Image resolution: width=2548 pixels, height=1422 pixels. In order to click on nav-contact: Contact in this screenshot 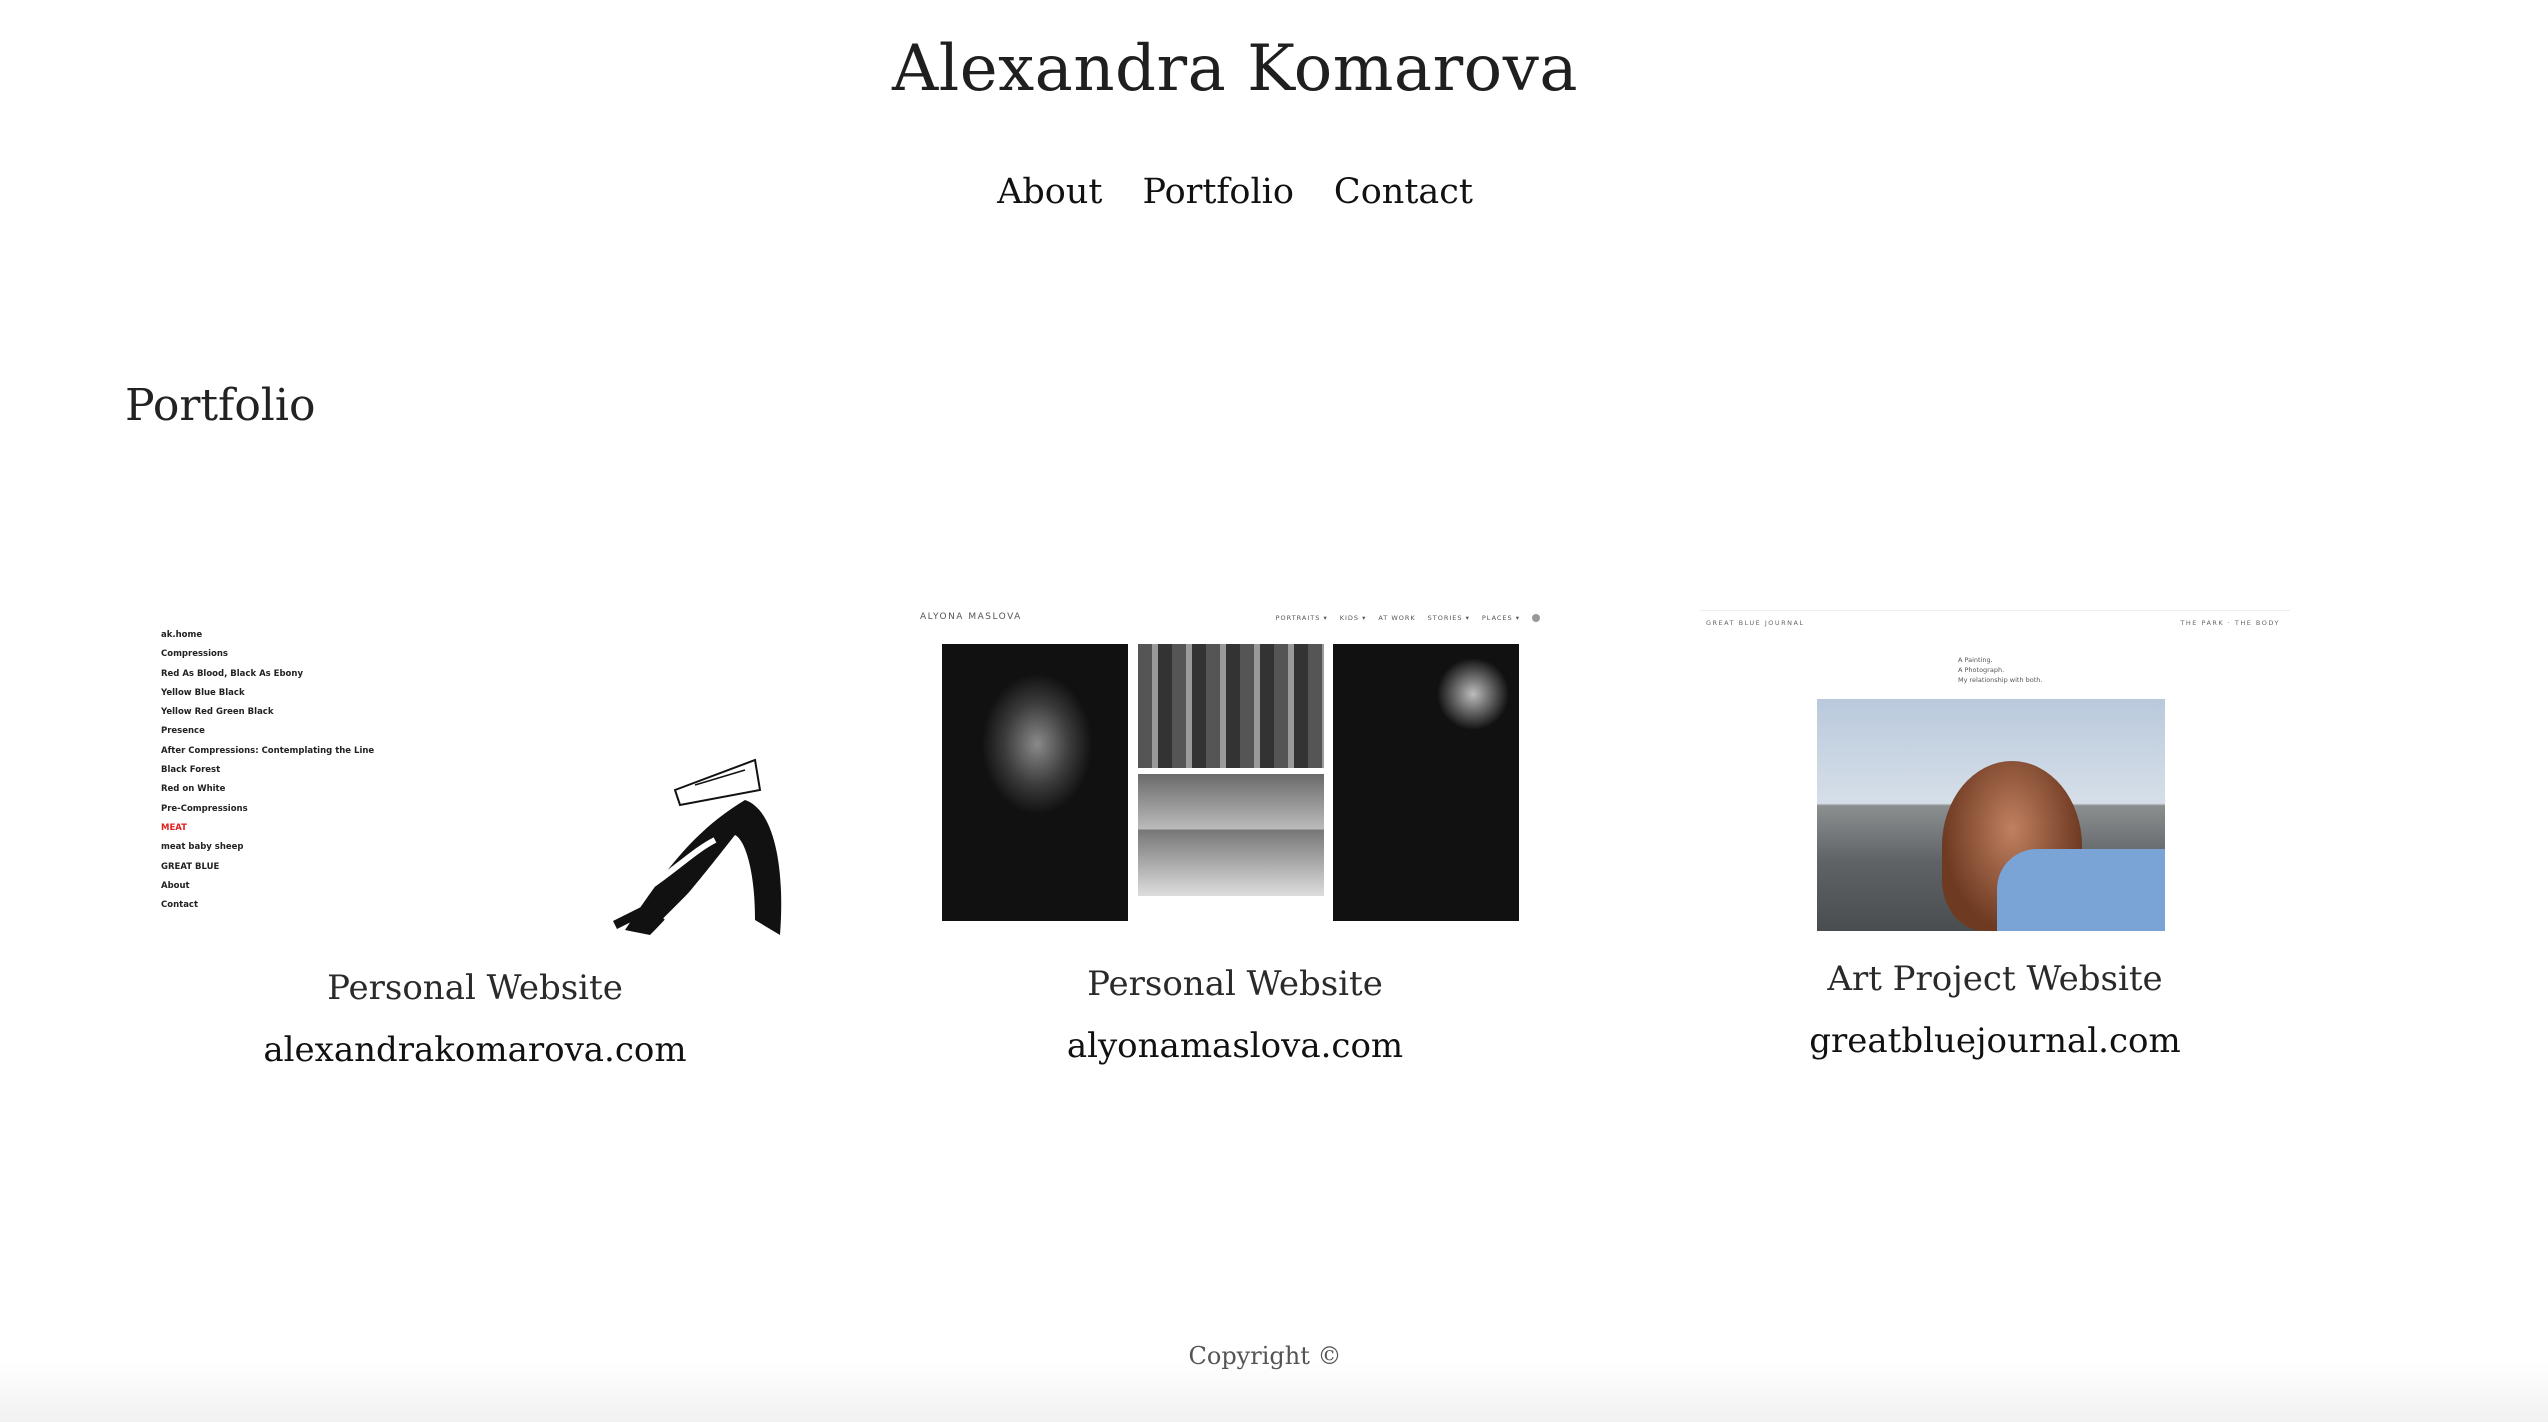, I will do `click(1403, 192)`.